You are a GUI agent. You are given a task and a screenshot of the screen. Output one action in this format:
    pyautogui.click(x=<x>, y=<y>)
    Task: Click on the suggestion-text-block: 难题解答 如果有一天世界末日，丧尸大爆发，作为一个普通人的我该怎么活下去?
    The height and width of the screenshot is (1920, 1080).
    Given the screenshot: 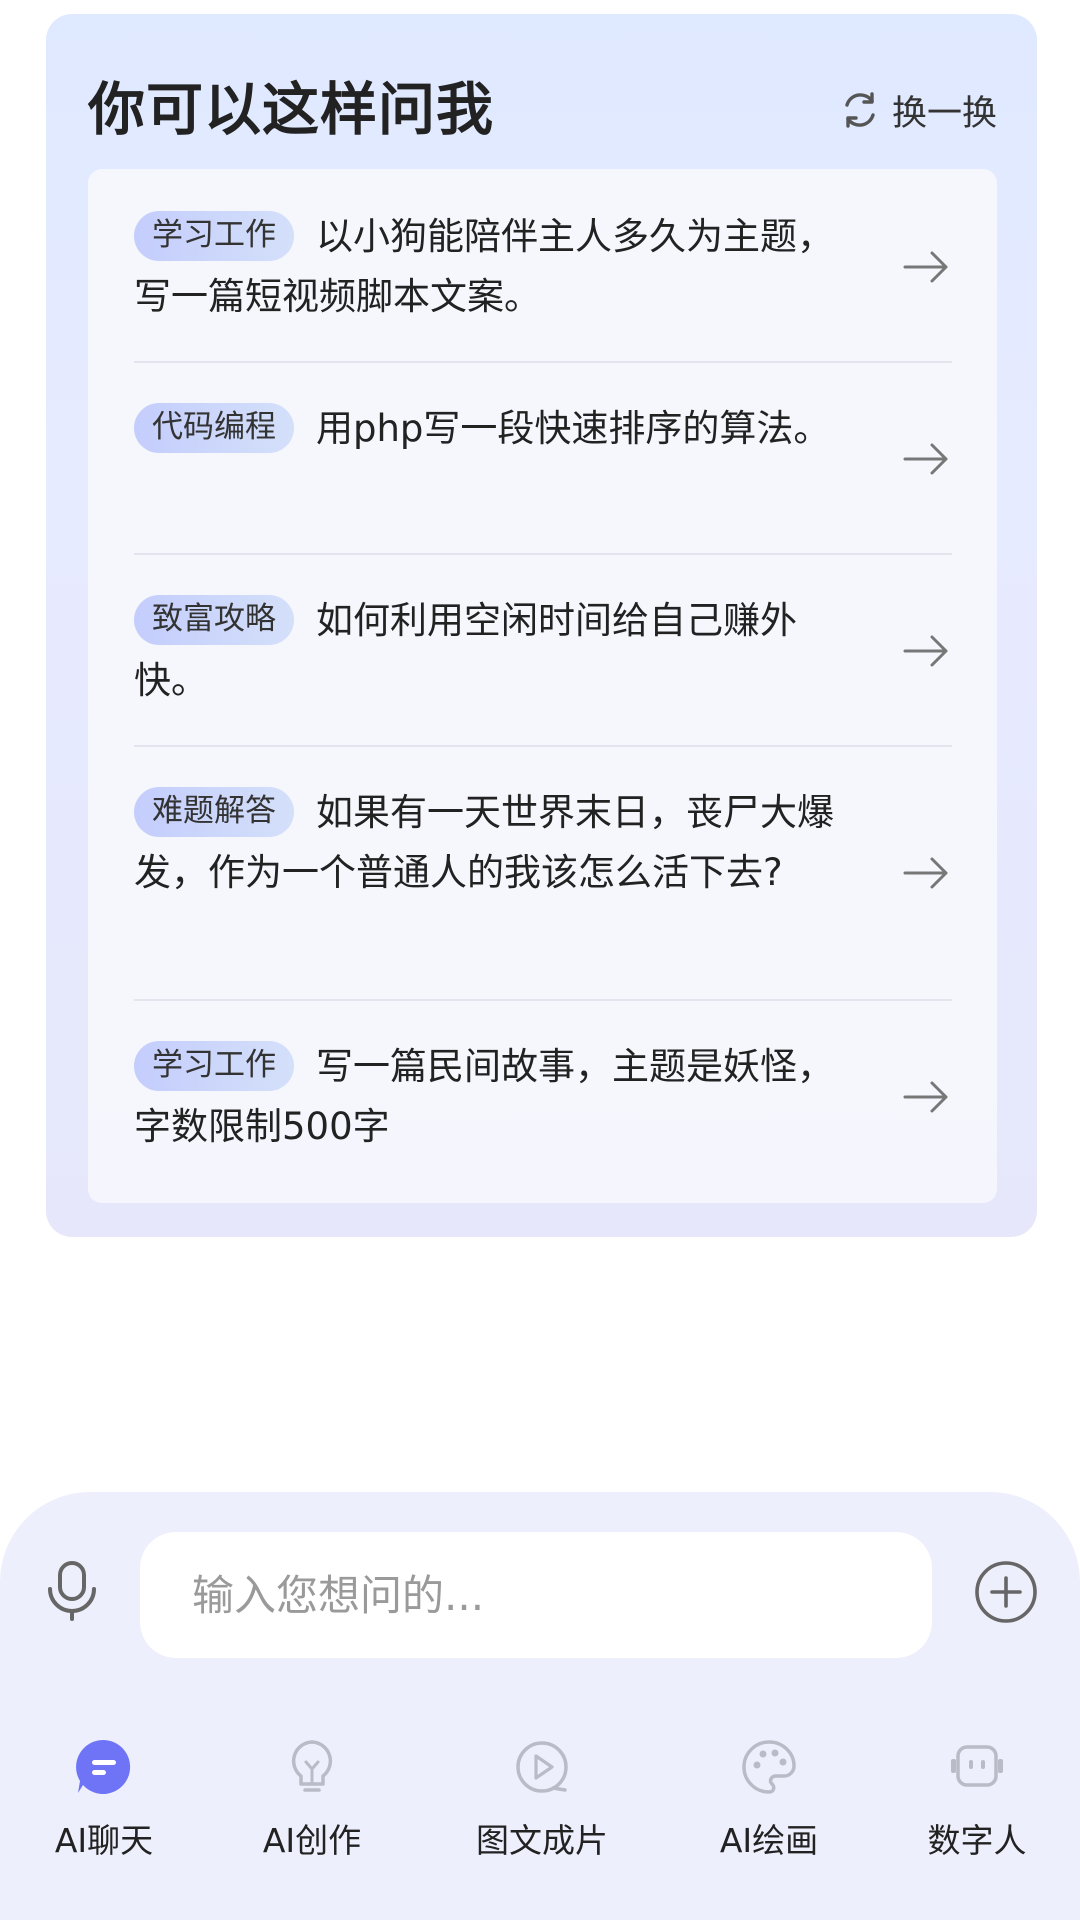 What is the action you would take?
    pyautogui.click(x=494, y=843)
    